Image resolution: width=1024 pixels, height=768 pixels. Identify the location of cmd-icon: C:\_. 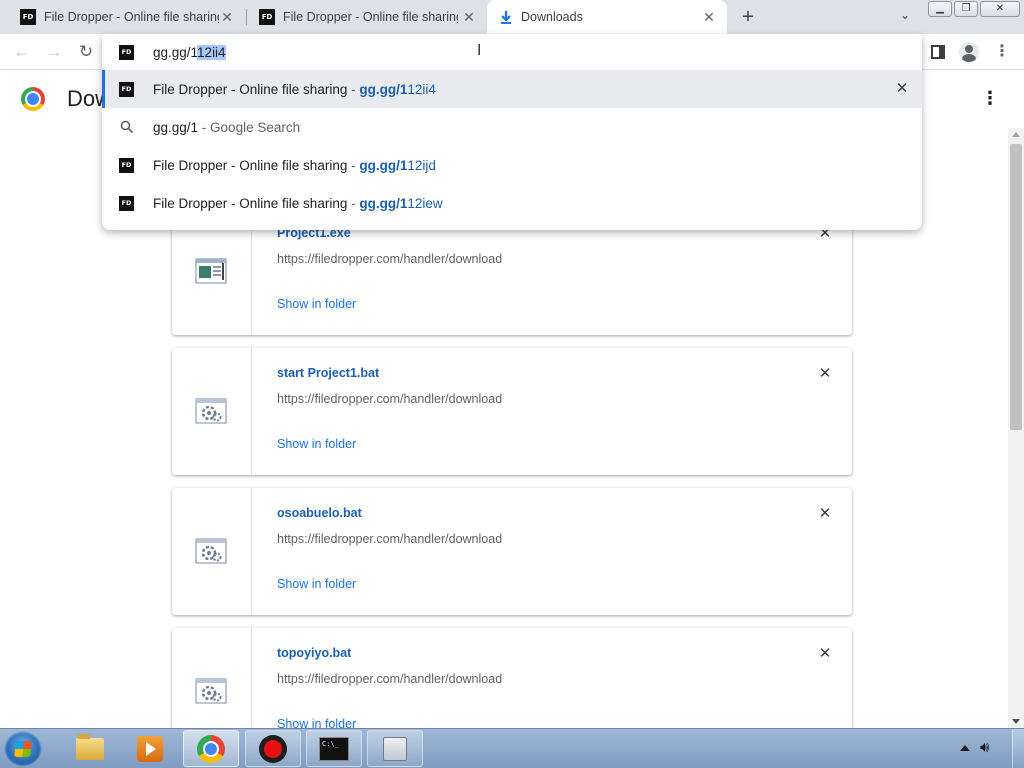
(334, 748).